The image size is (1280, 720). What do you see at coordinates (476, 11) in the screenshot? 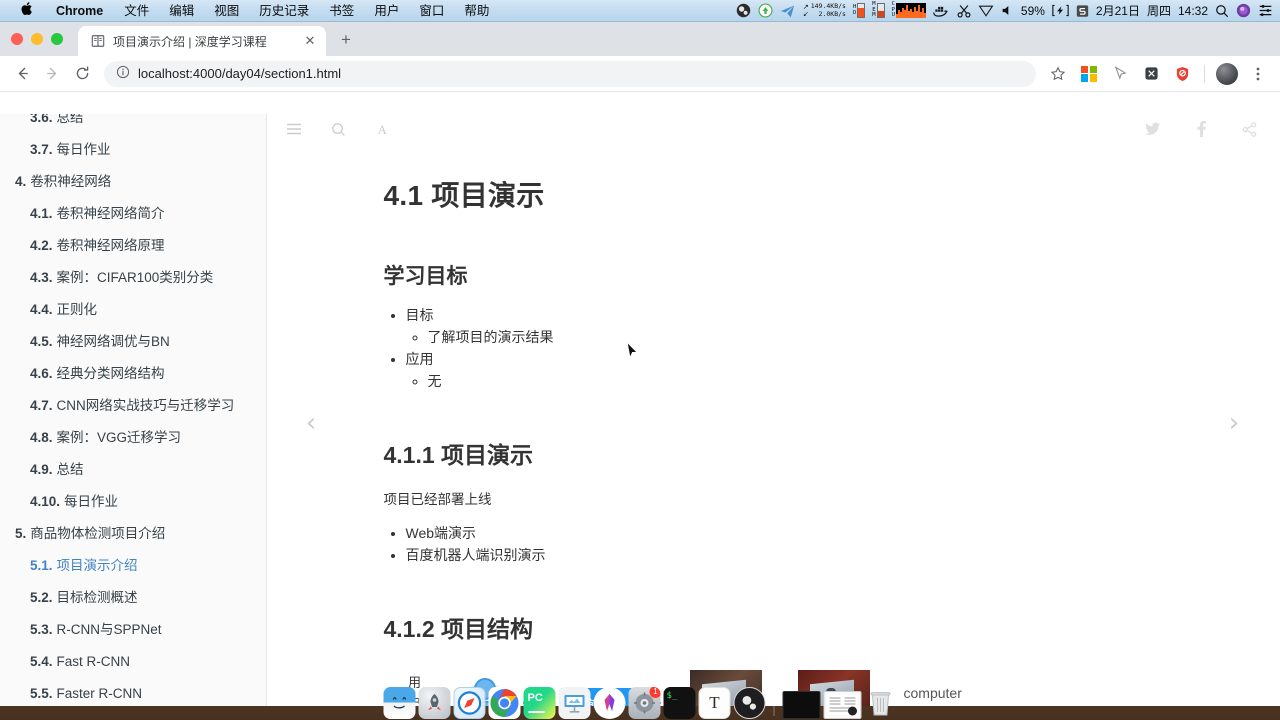
I see `menu-item-help: 帮助` at bounding box center [476, 11].